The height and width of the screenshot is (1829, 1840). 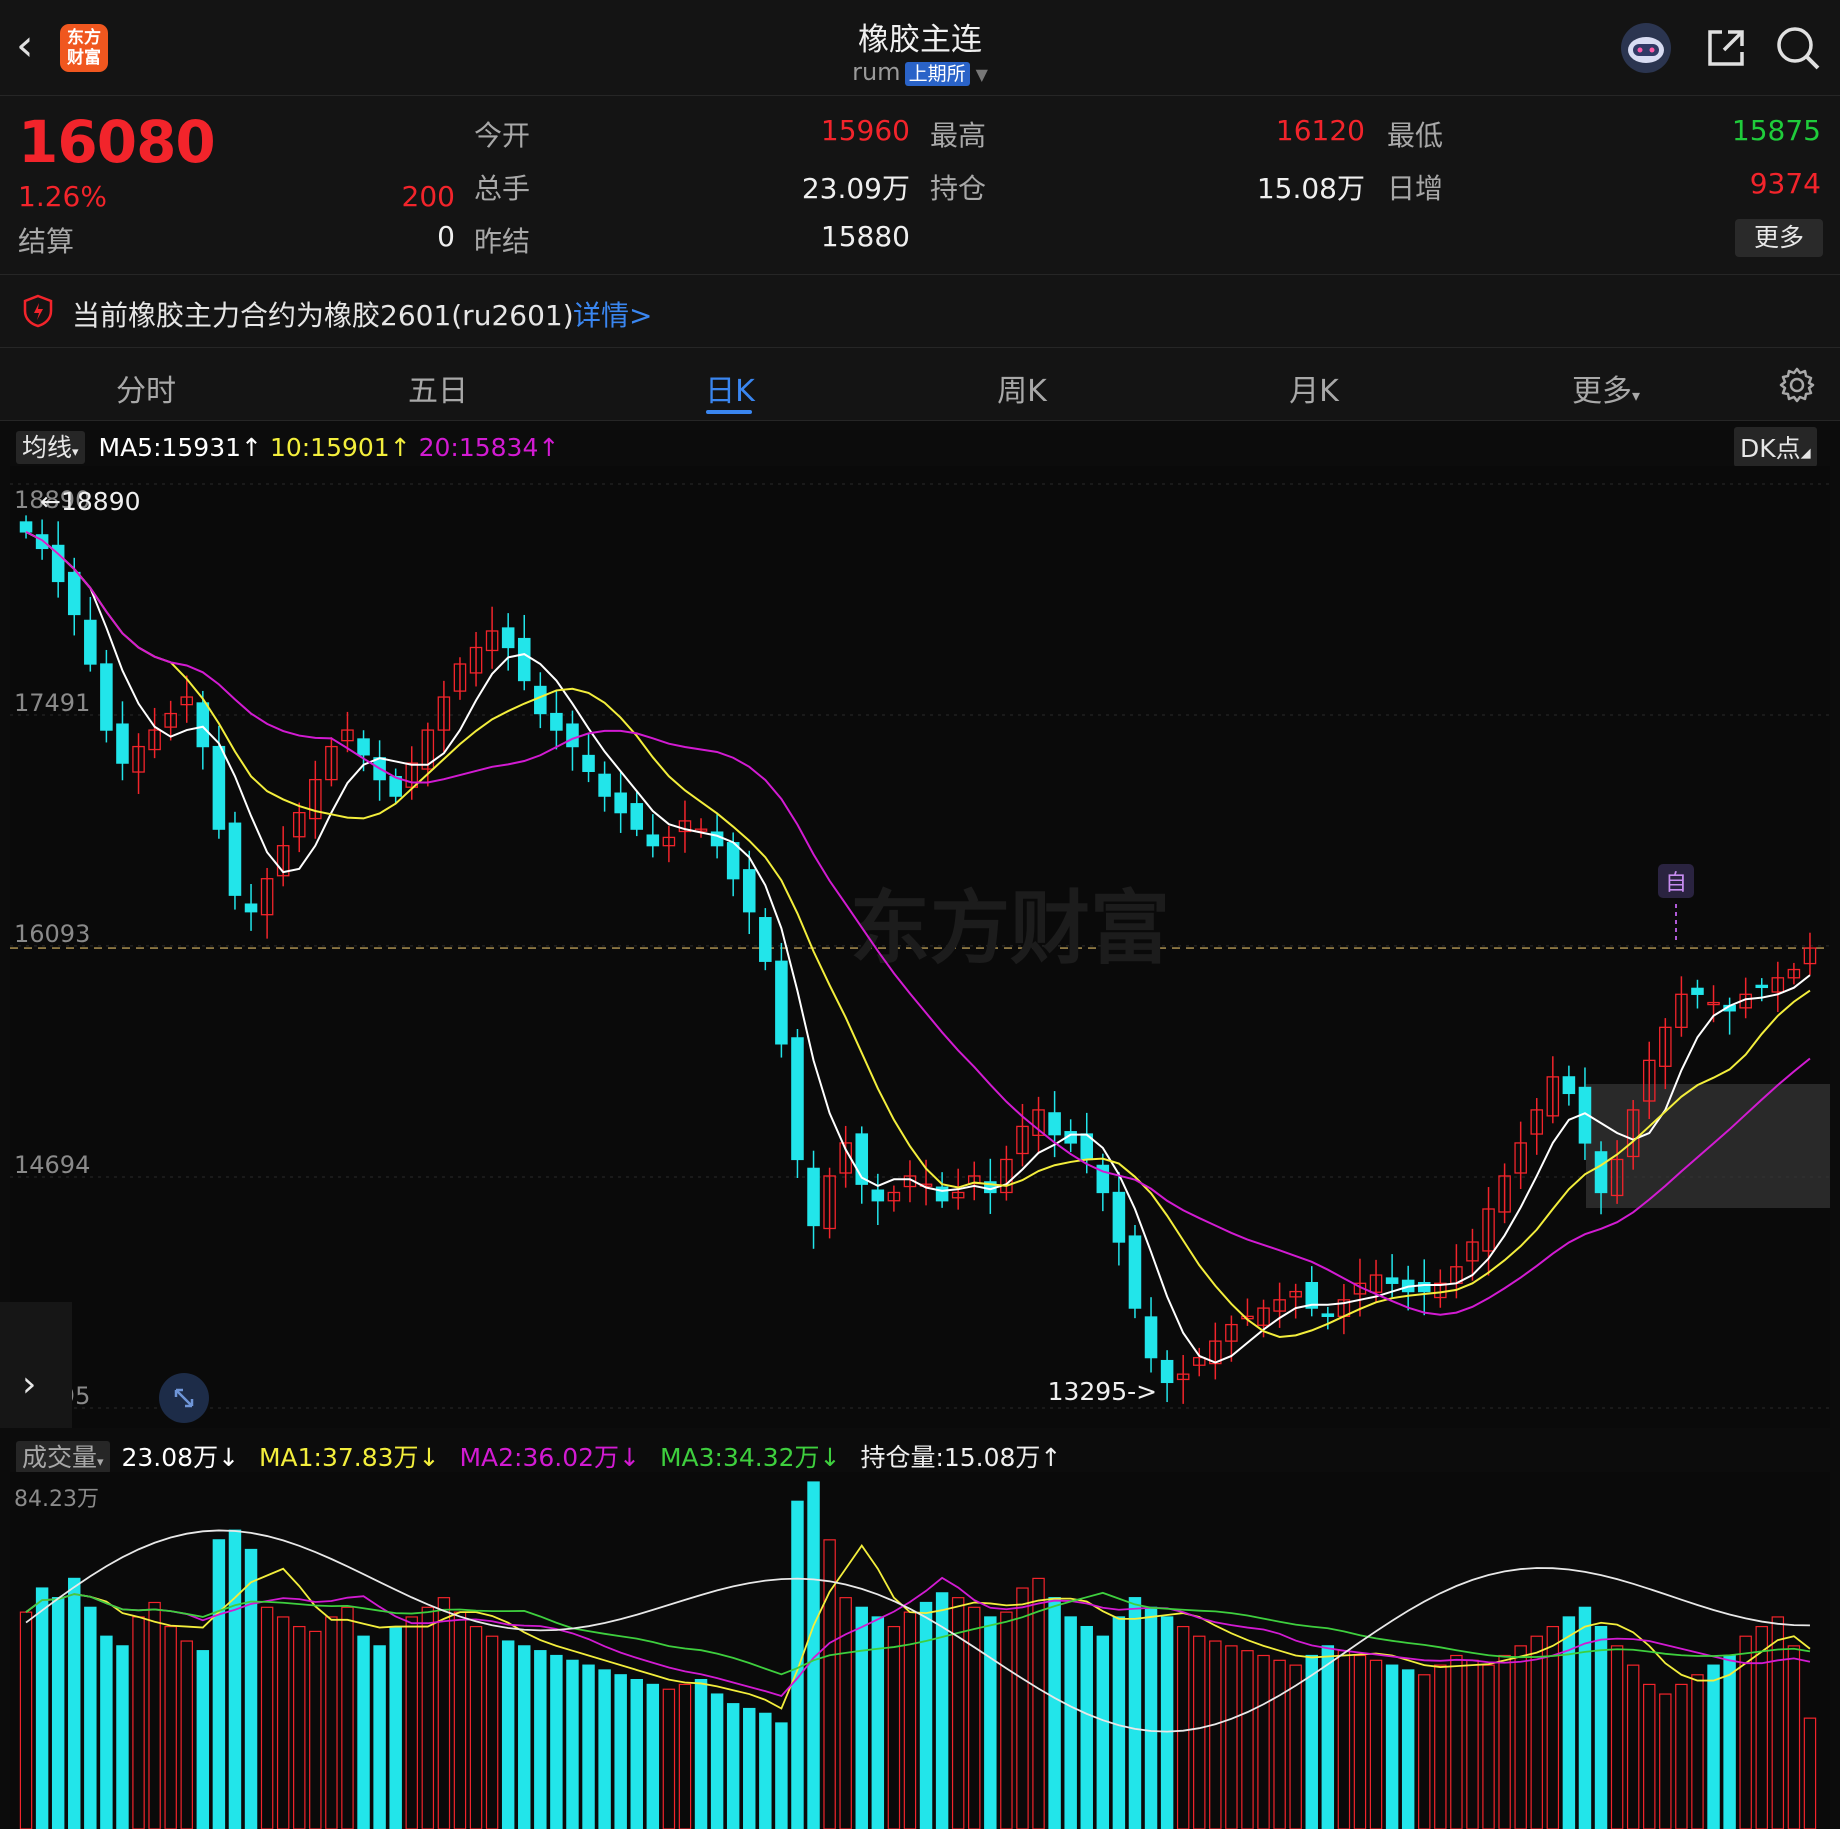 I want to click on volume-selector-label: 成交量, so click(x=60, y=1457).